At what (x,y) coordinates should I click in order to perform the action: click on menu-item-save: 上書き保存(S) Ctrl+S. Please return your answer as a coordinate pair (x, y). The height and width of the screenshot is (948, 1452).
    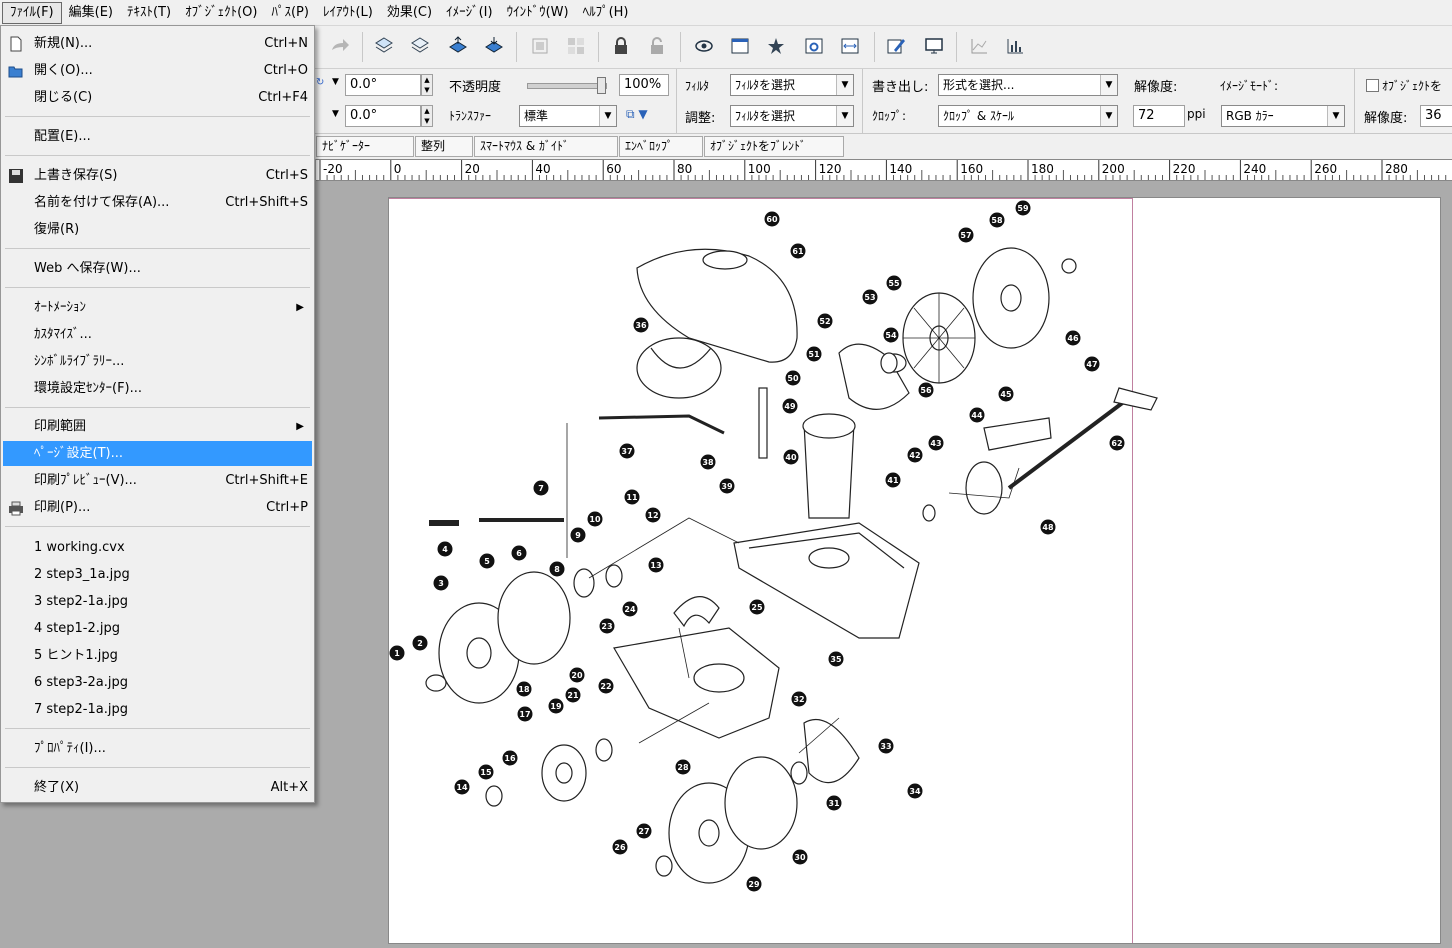
    Looking at the image, I should click on (157, 175).